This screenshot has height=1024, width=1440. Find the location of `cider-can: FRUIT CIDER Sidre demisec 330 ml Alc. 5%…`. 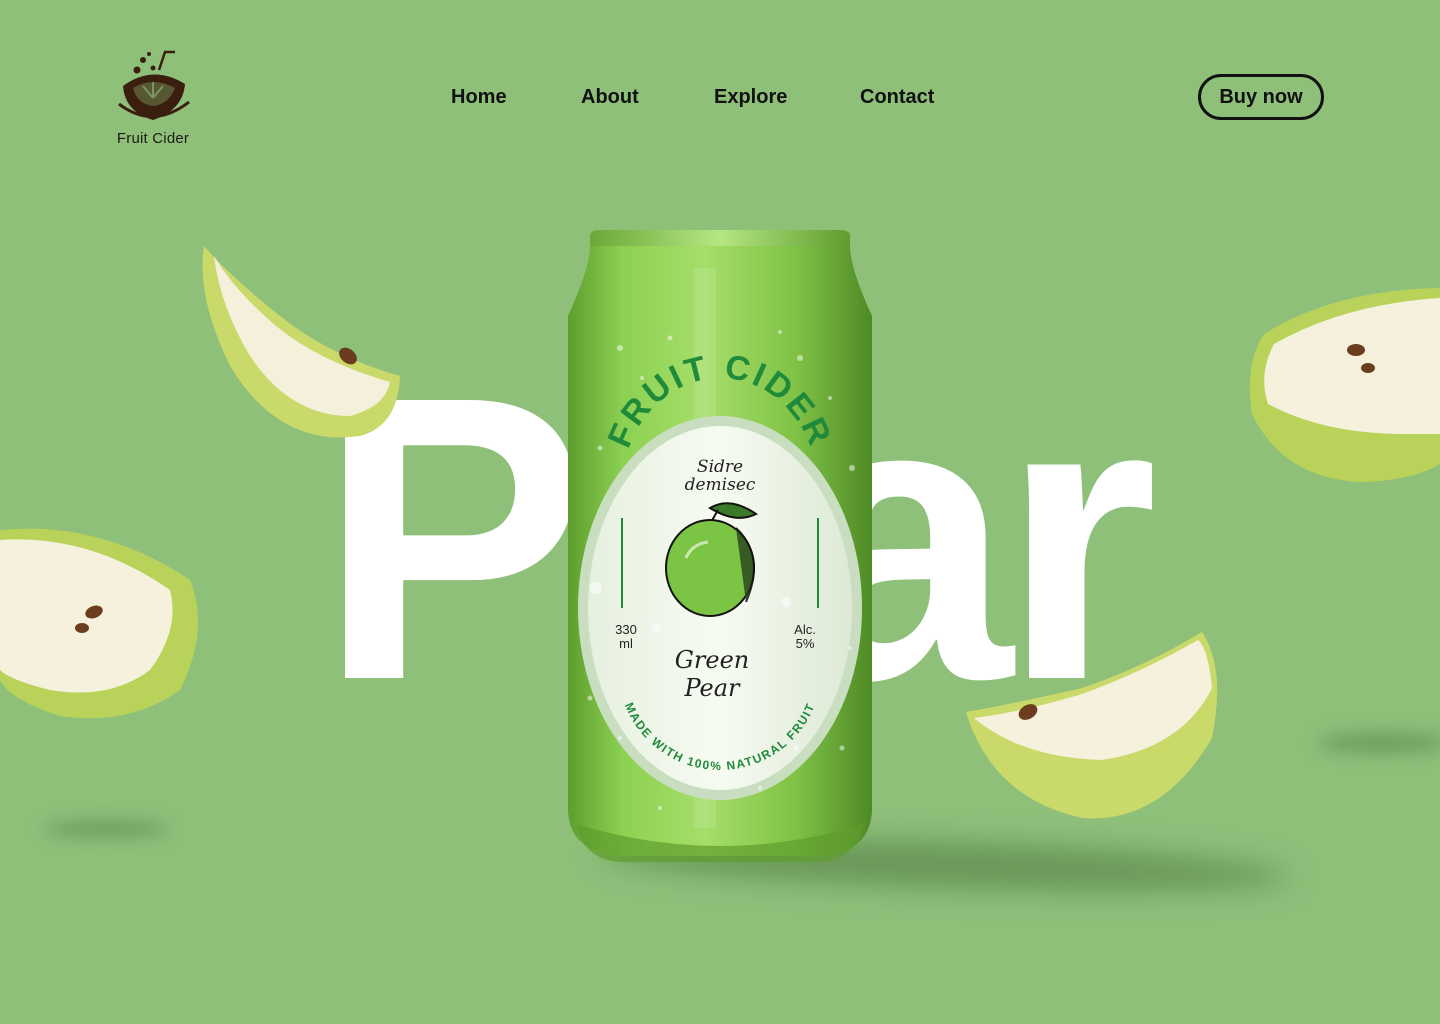

cider-can: FRUIT CIDER Sidre demisec 330 ml Alc. 5%… is located at coordinates (720, 546).